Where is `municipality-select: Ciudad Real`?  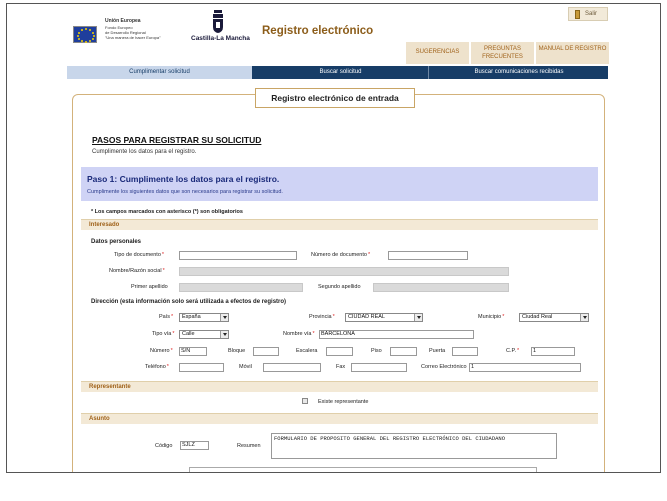 municipality-select: Ciudad Real is located at coordinates (554, 317).